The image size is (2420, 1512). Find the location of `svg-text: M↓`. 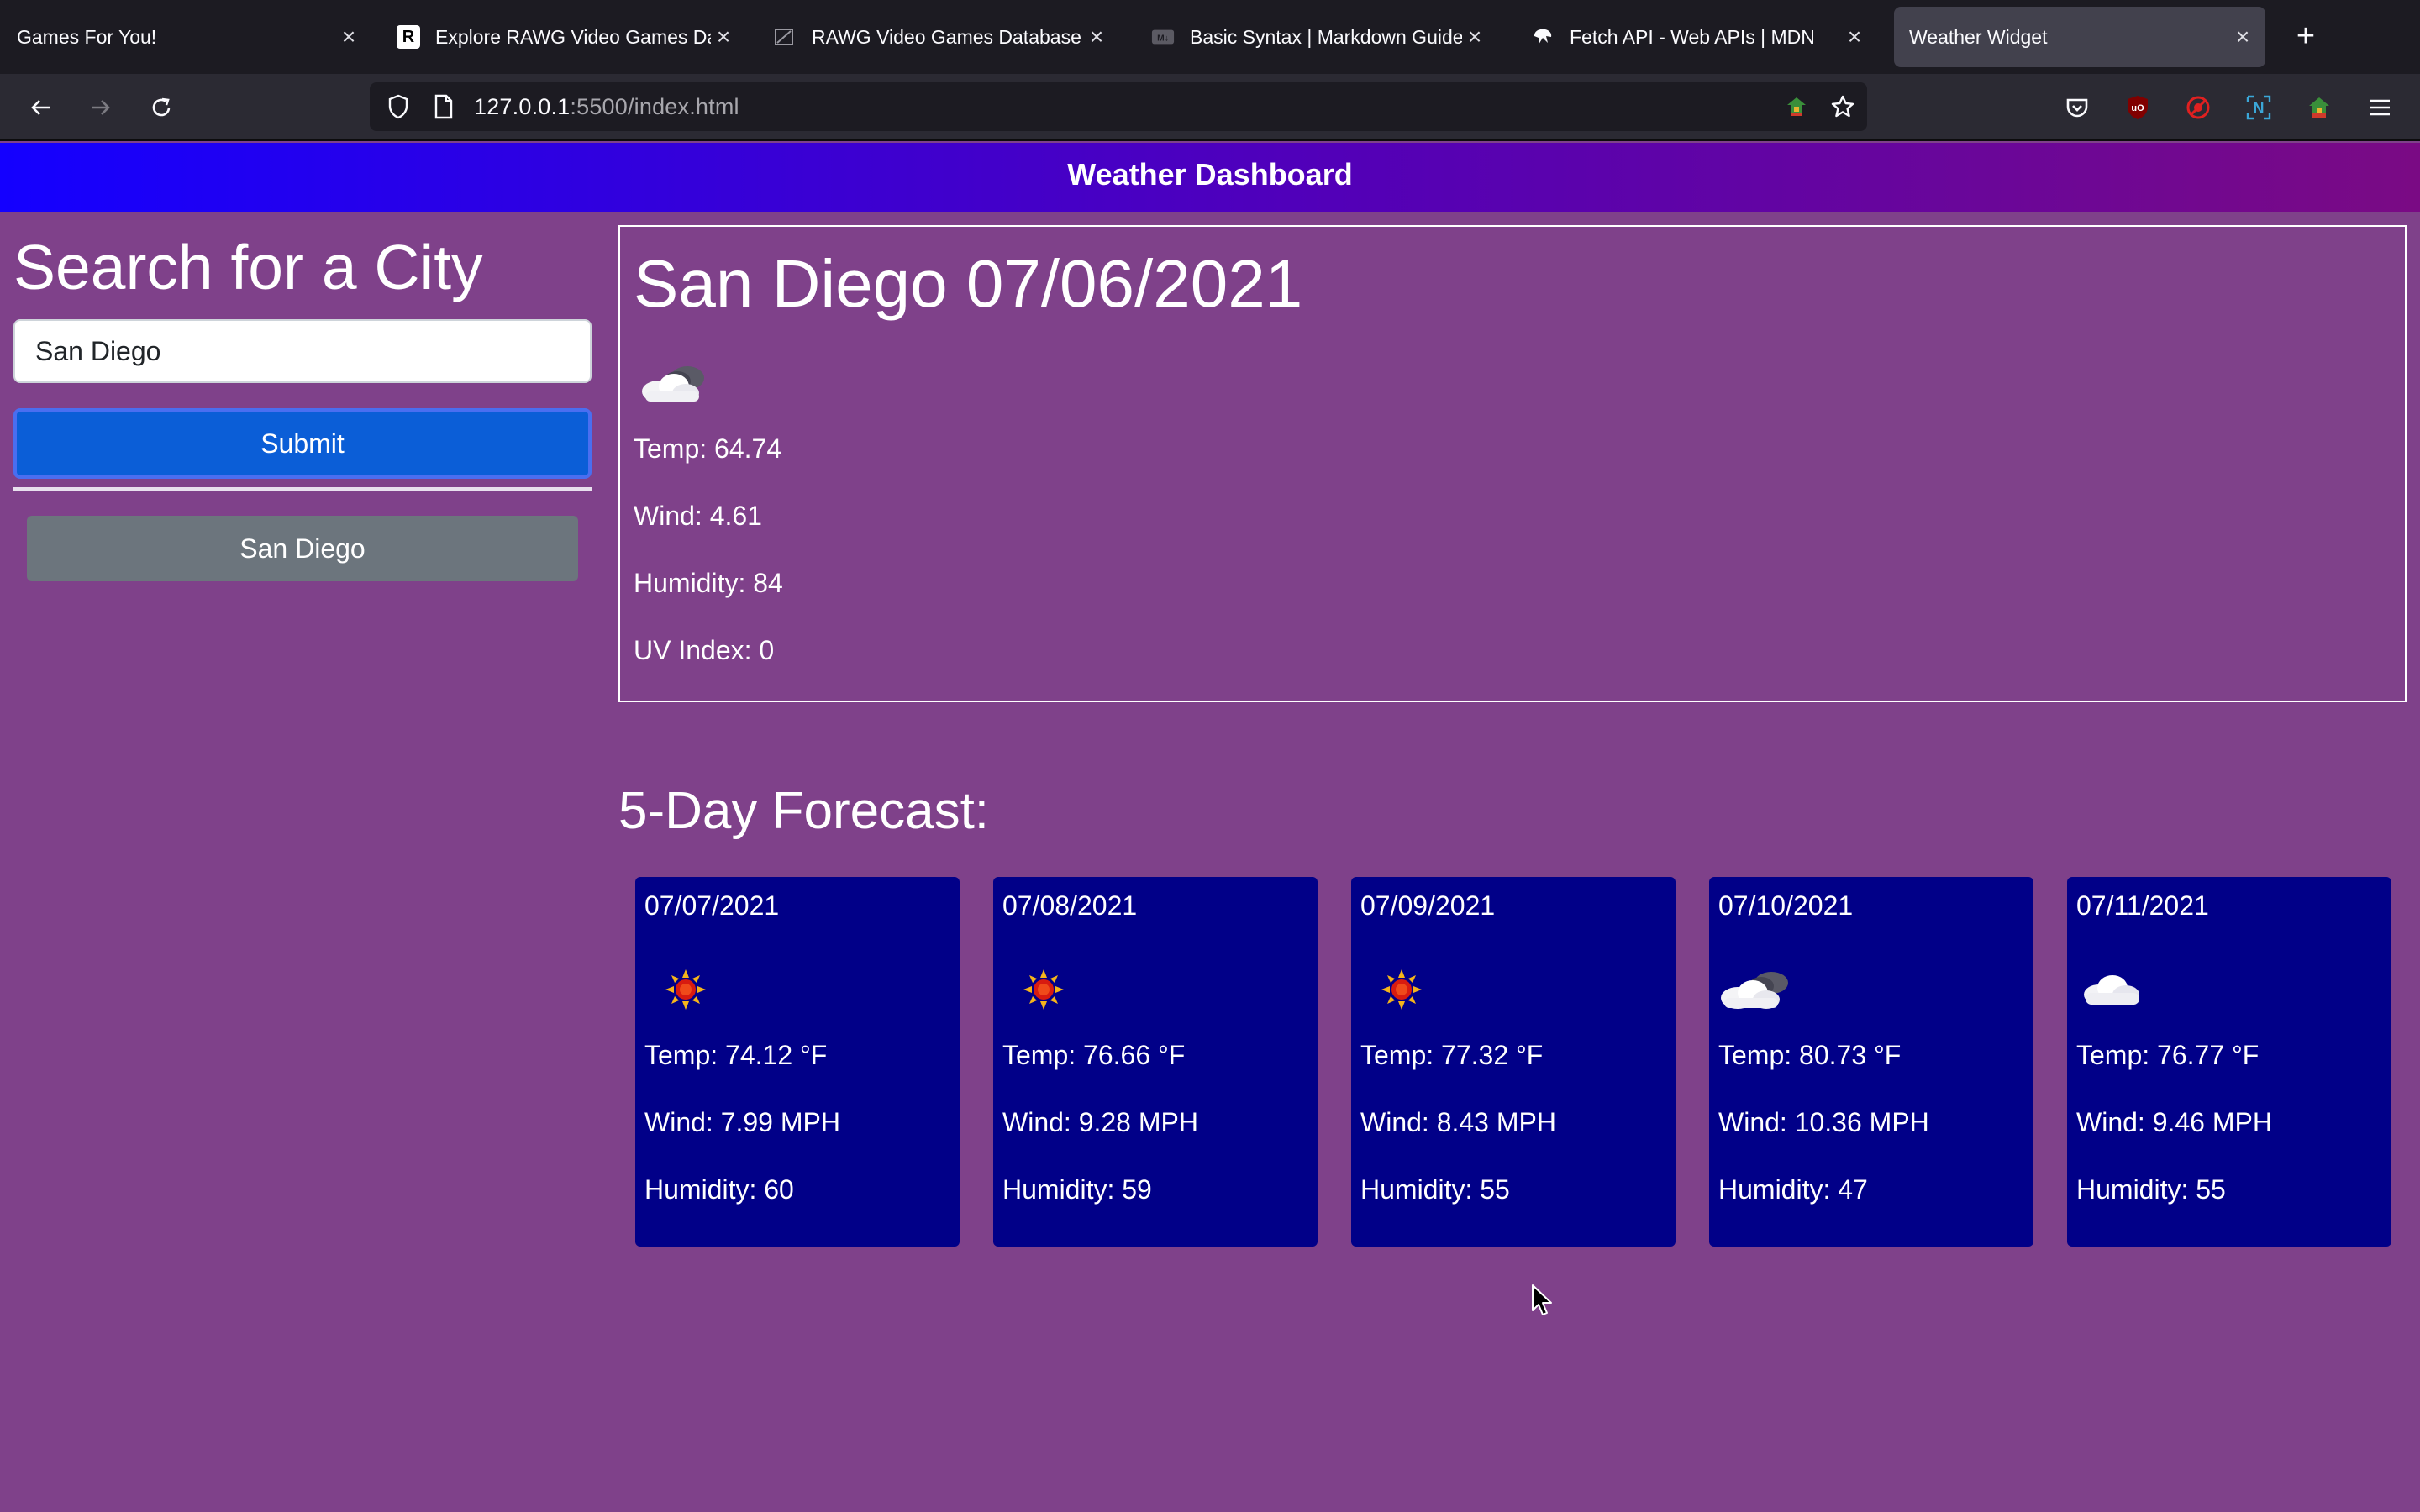

svg-text: M↓ is located at coordinates (1163, 39).